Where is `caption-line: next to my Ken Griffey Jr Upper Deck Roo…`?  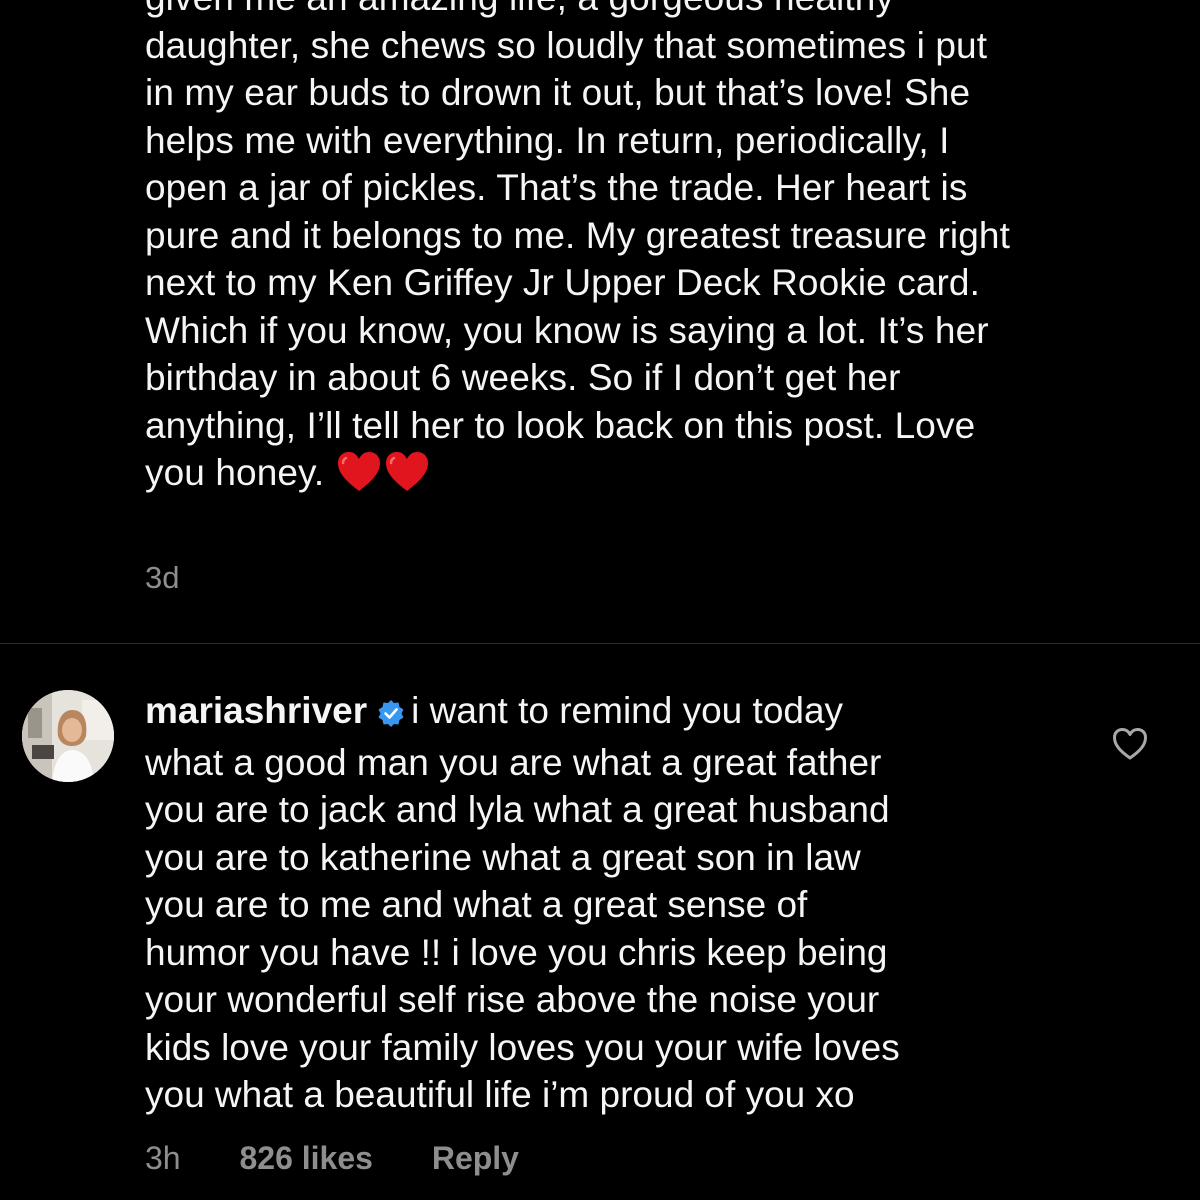
caption-line: next to my Ken Griffey Jr Upper Deck Roo… is located at coordinates (562, 282).